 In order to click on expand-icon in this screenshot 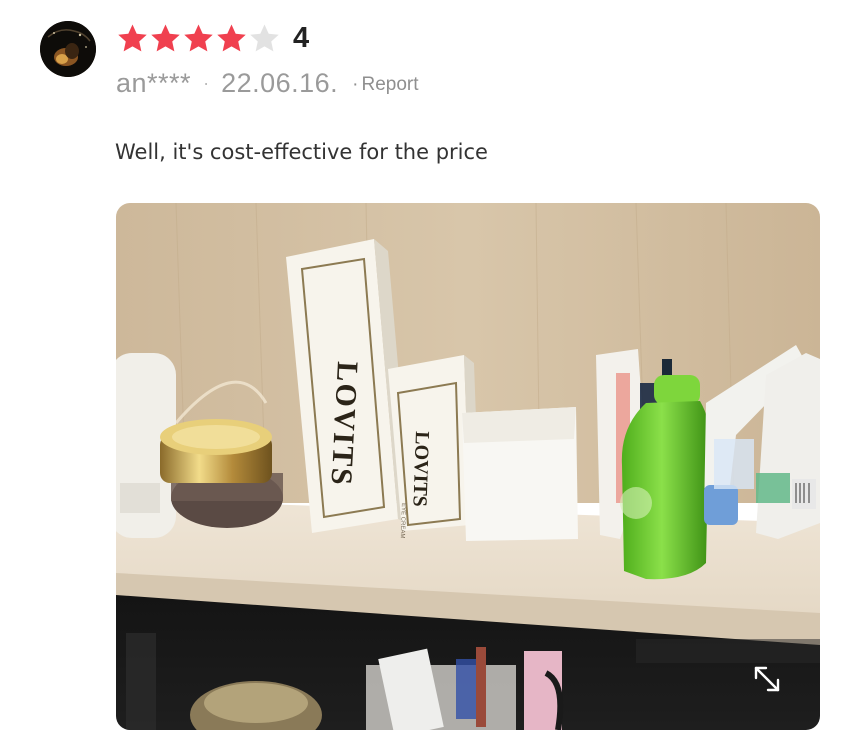, I will do `click(767, 679)`.